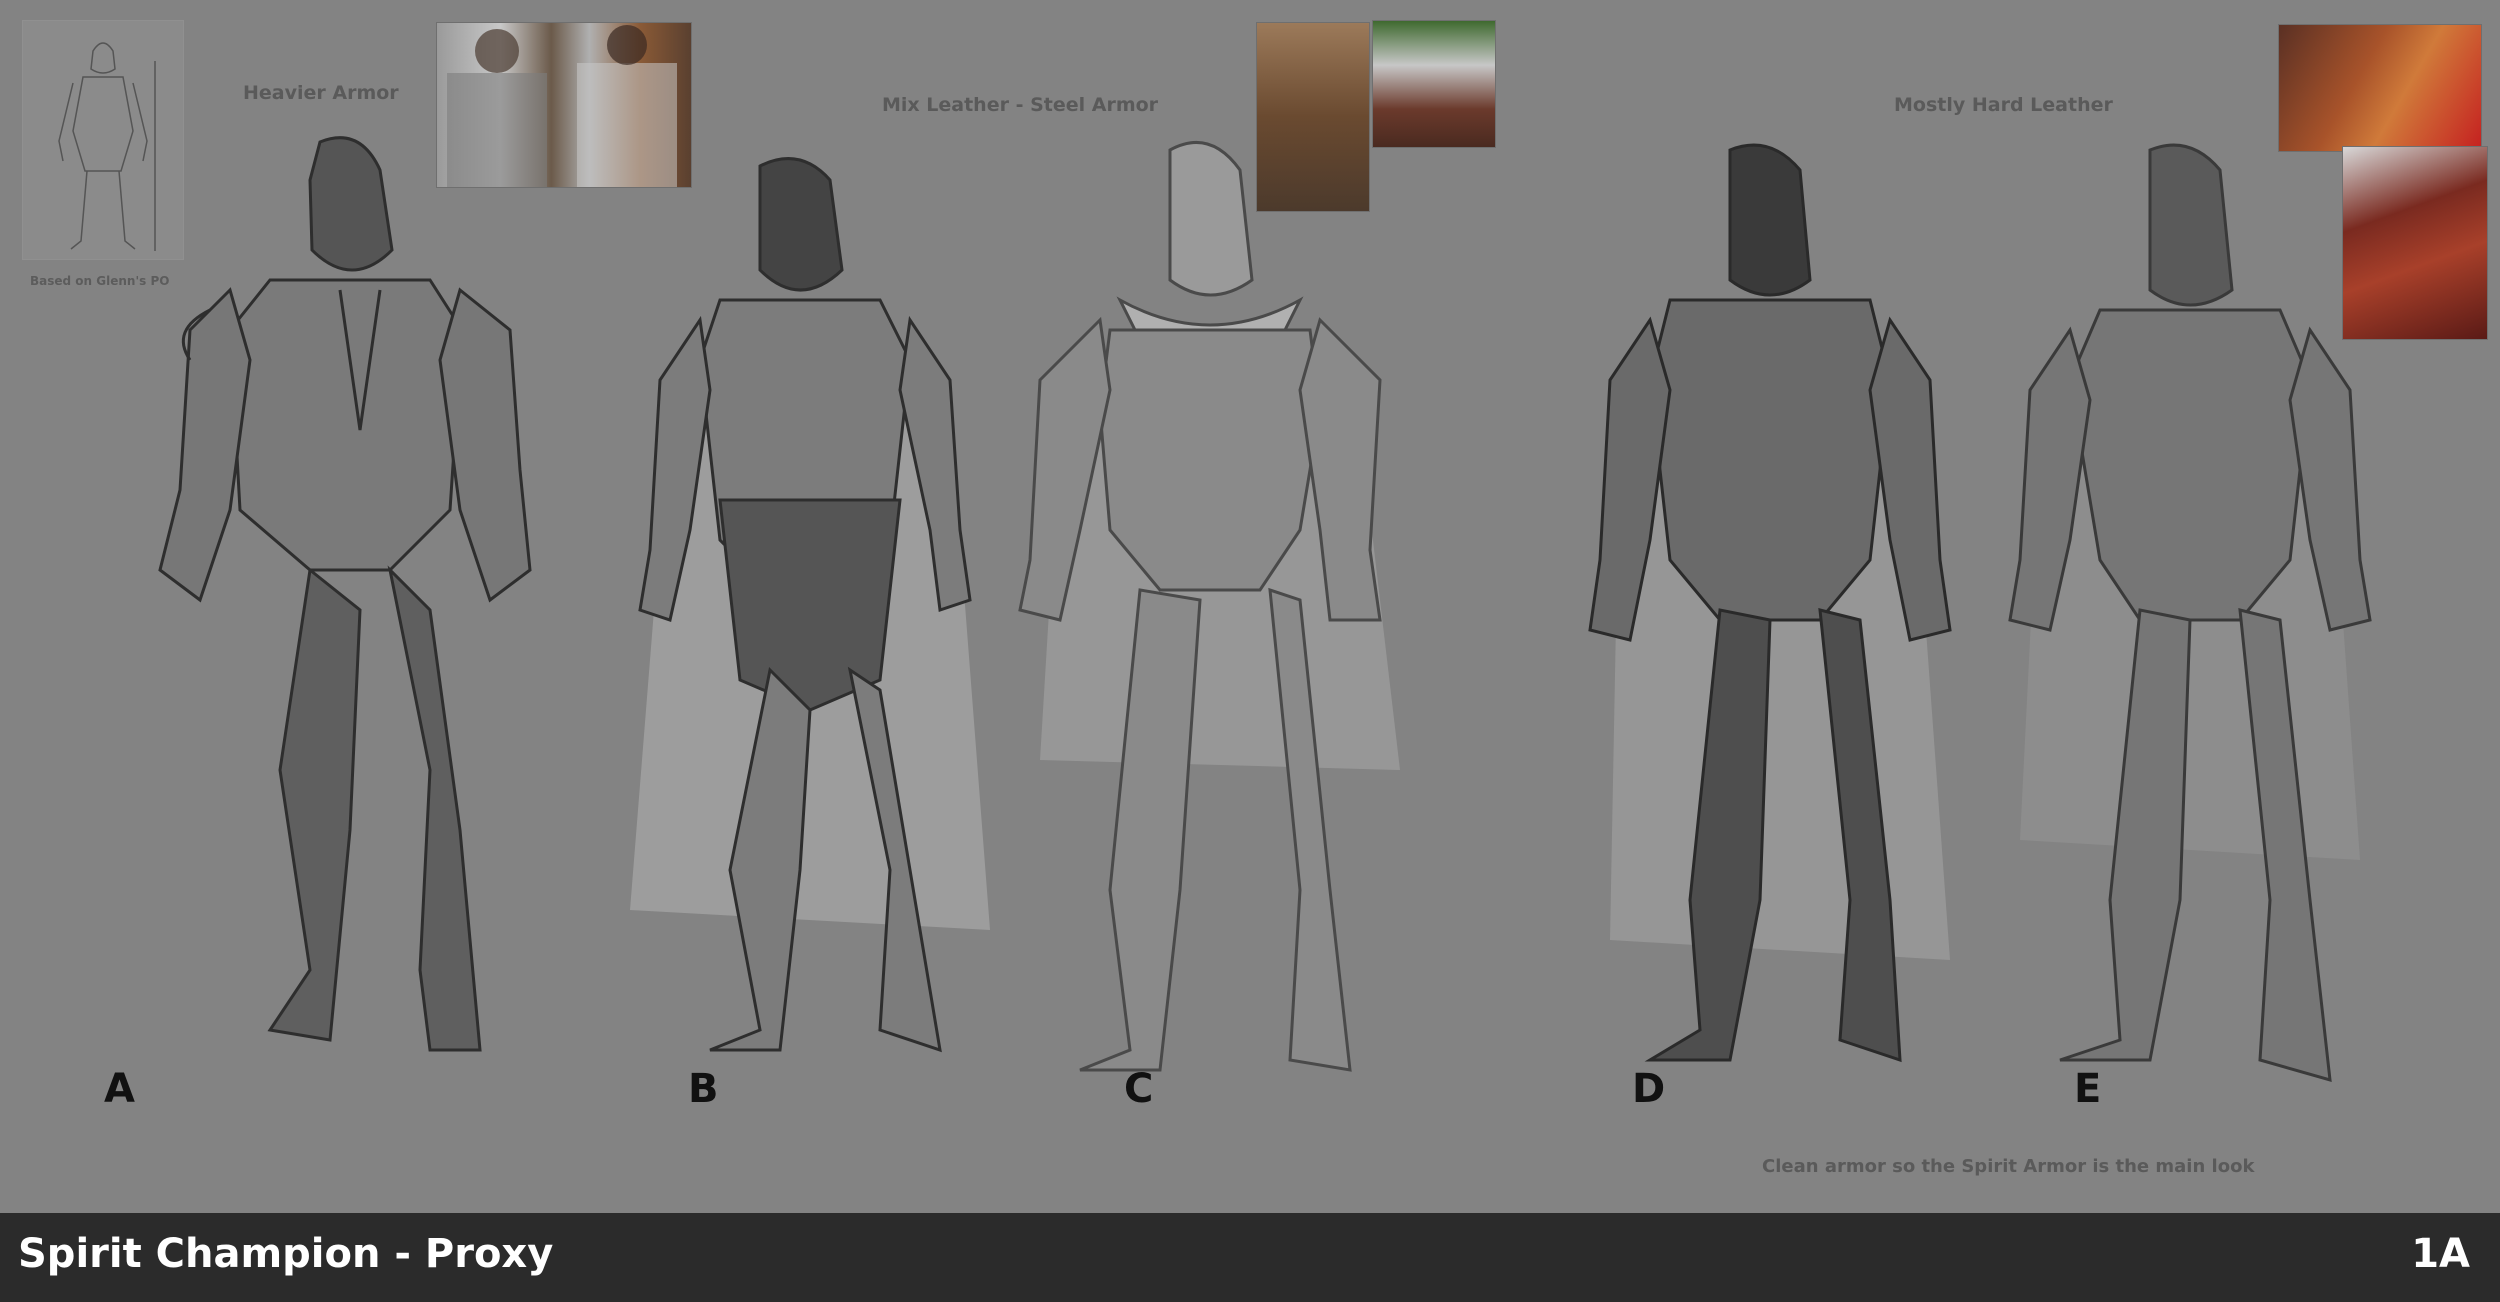 The height and width of the screenshot is (1302, 2500). What do you see at coordinates (119, 1089) in the screenshot?
I see `variant-label-a: A` at bounding box center [119, 1089].